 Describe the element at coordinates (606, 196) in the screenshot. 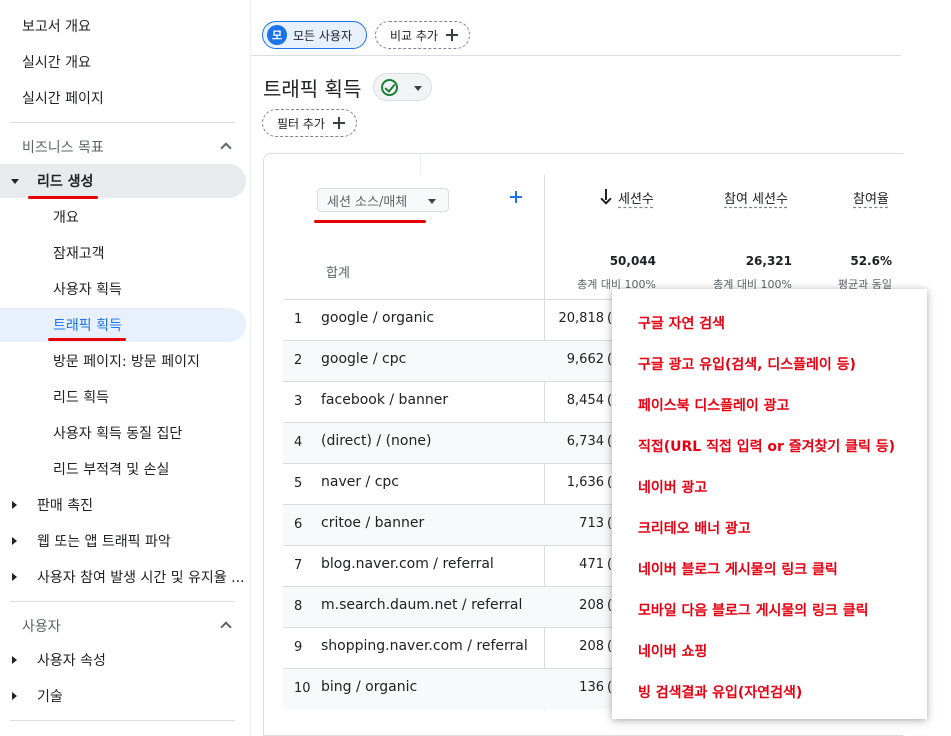

I see `sort-descending-icon` at that location.